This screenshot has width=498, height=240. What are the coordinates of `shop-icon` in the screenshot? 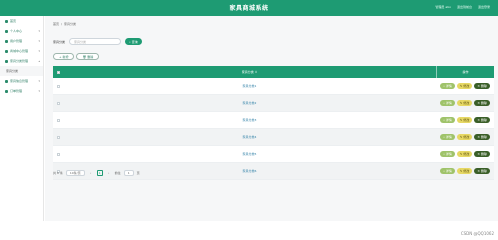 It's located at (6, 51).